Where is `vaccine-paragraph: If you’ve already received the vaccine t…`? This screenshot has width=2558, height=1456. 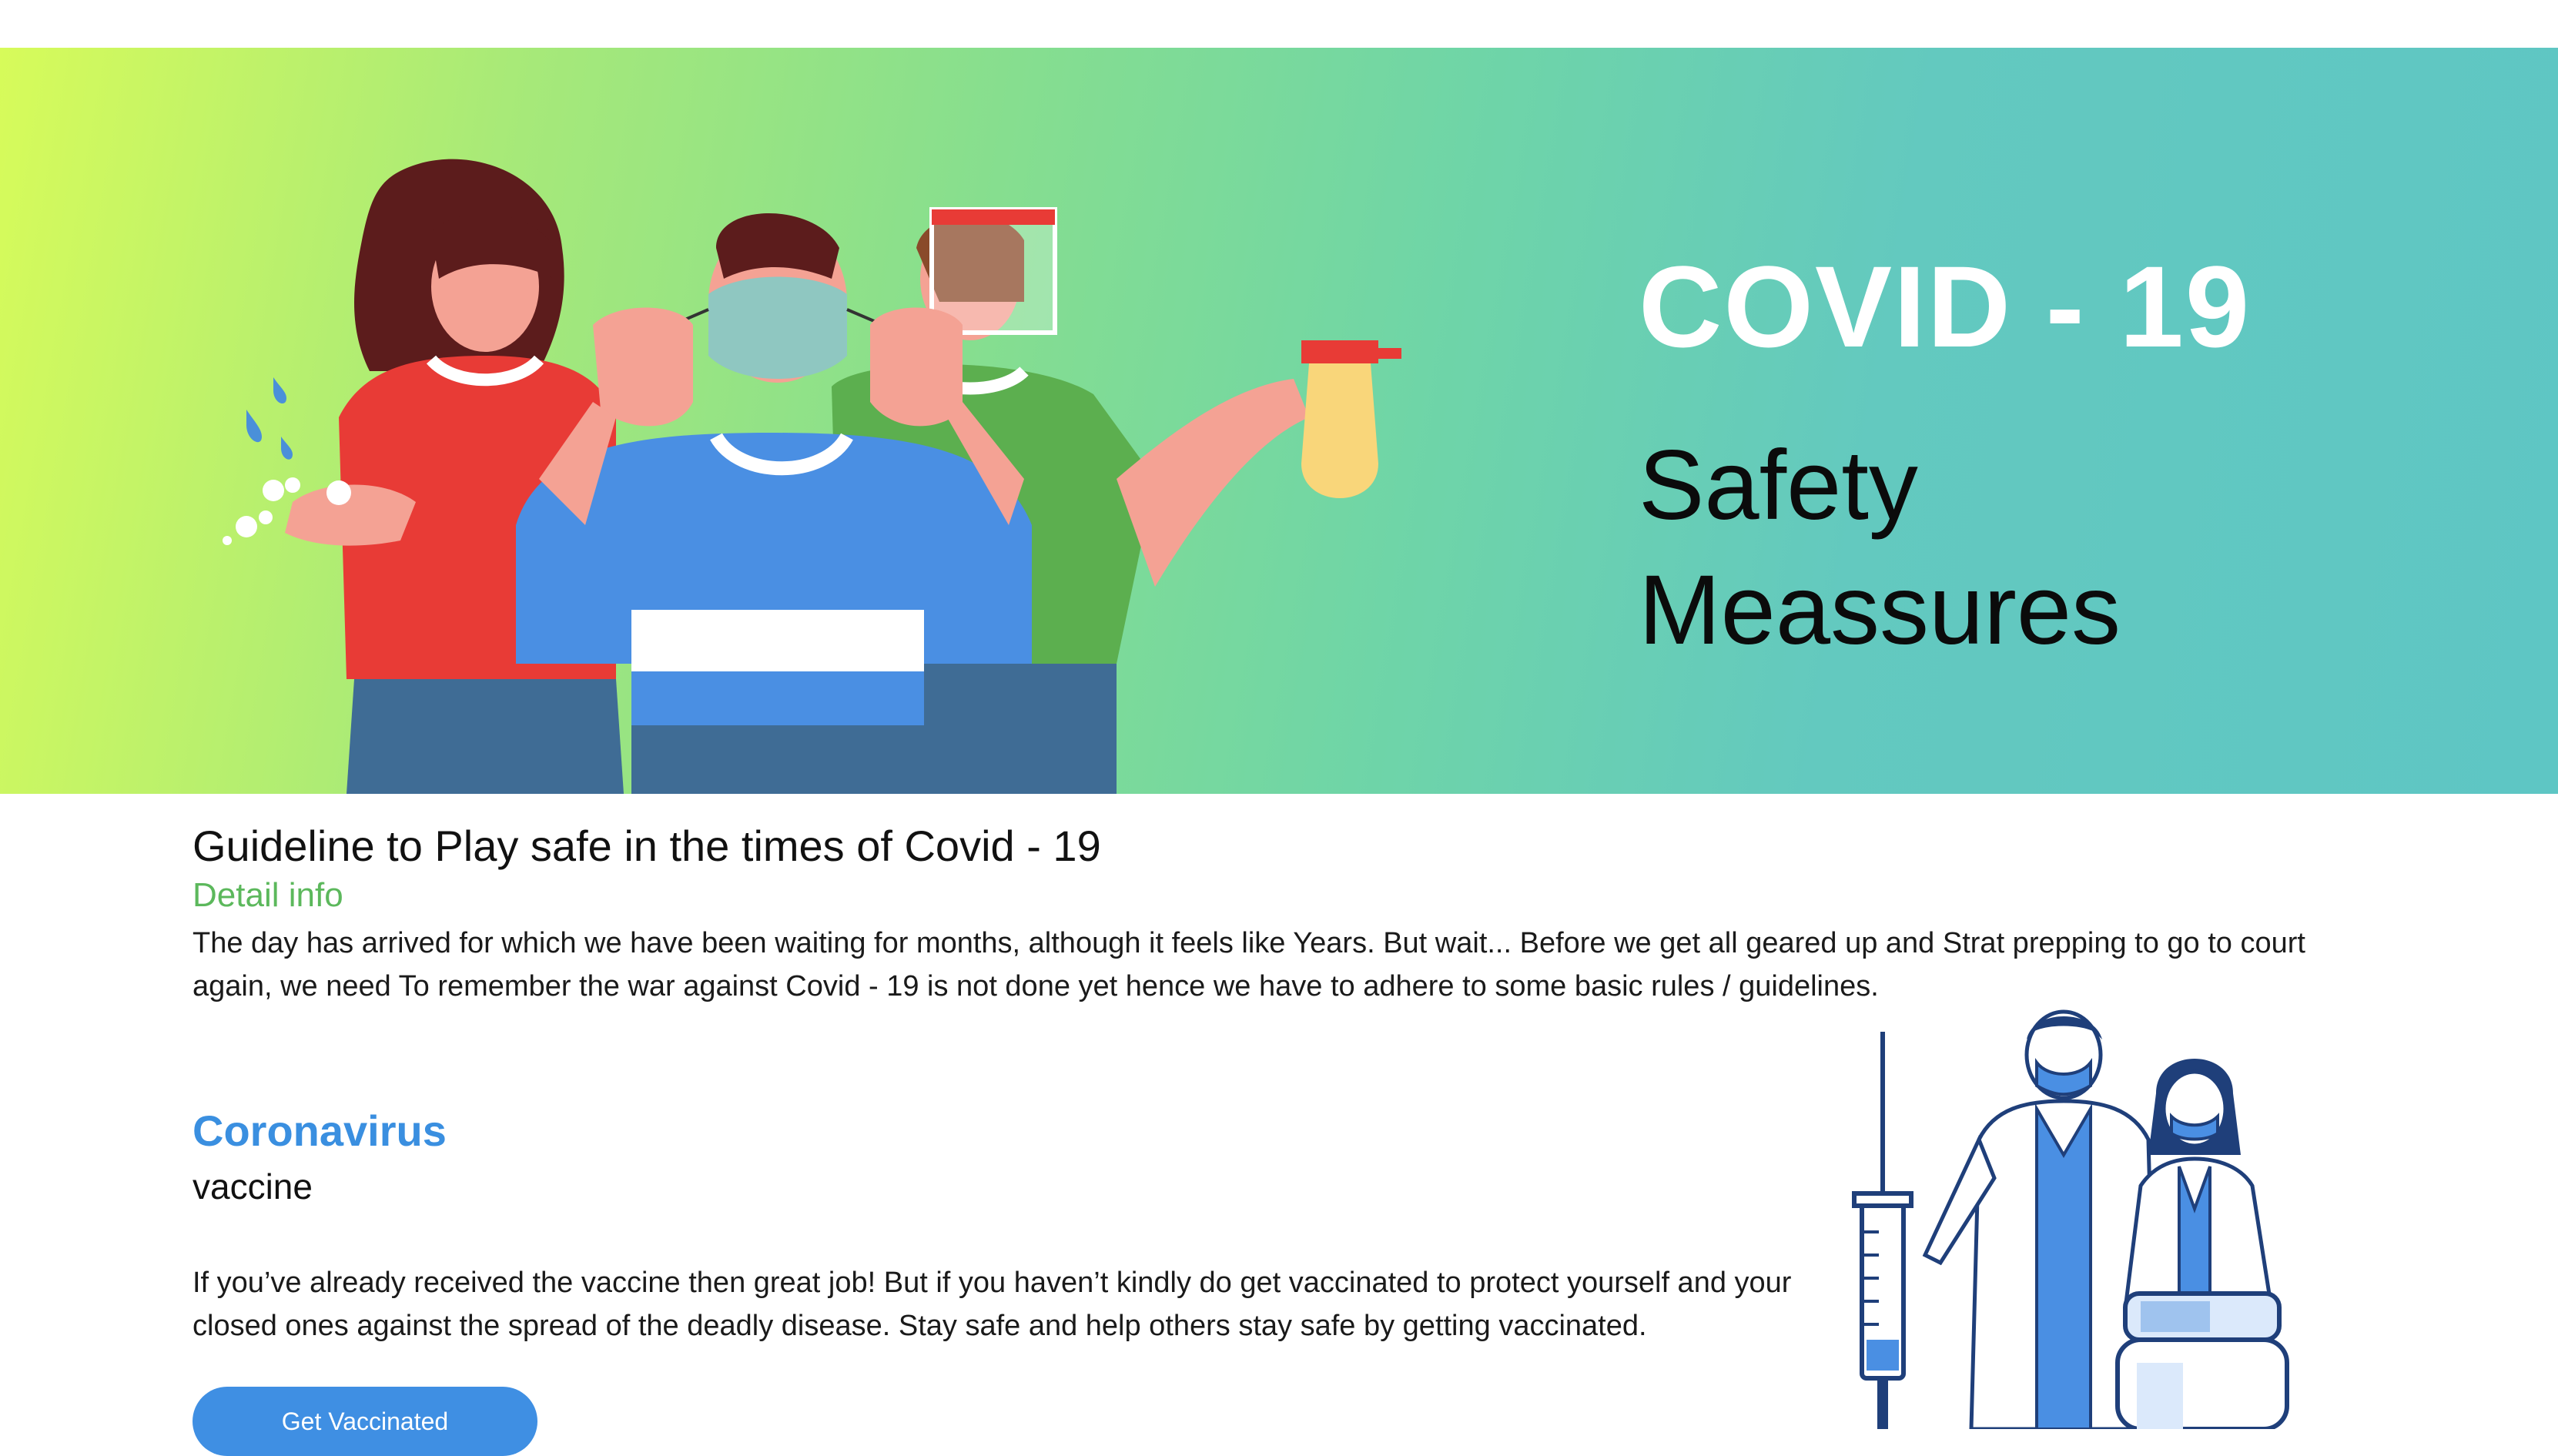
vaccine-paragraph: If you’ve already received the vaccine t… is located at coordinates (993, 1304).